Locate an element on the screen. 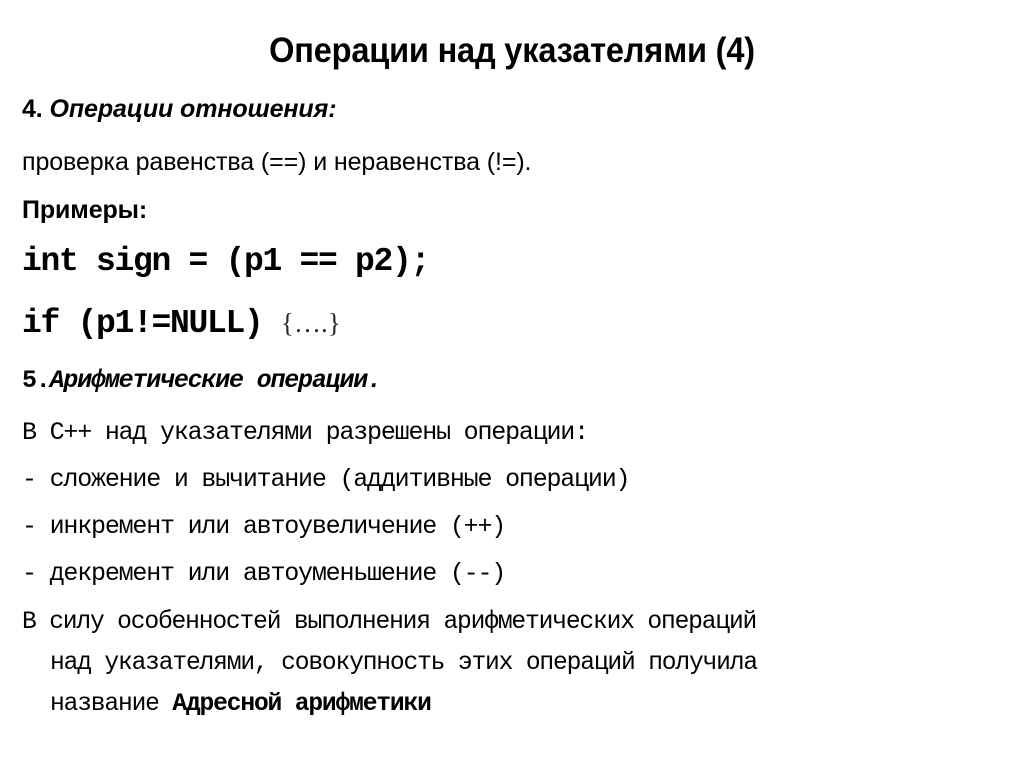 The width and height of the screenshot is (1024, 767). address-arithmetic-term: Адресной арифметики is located at coordinates (301, 703).